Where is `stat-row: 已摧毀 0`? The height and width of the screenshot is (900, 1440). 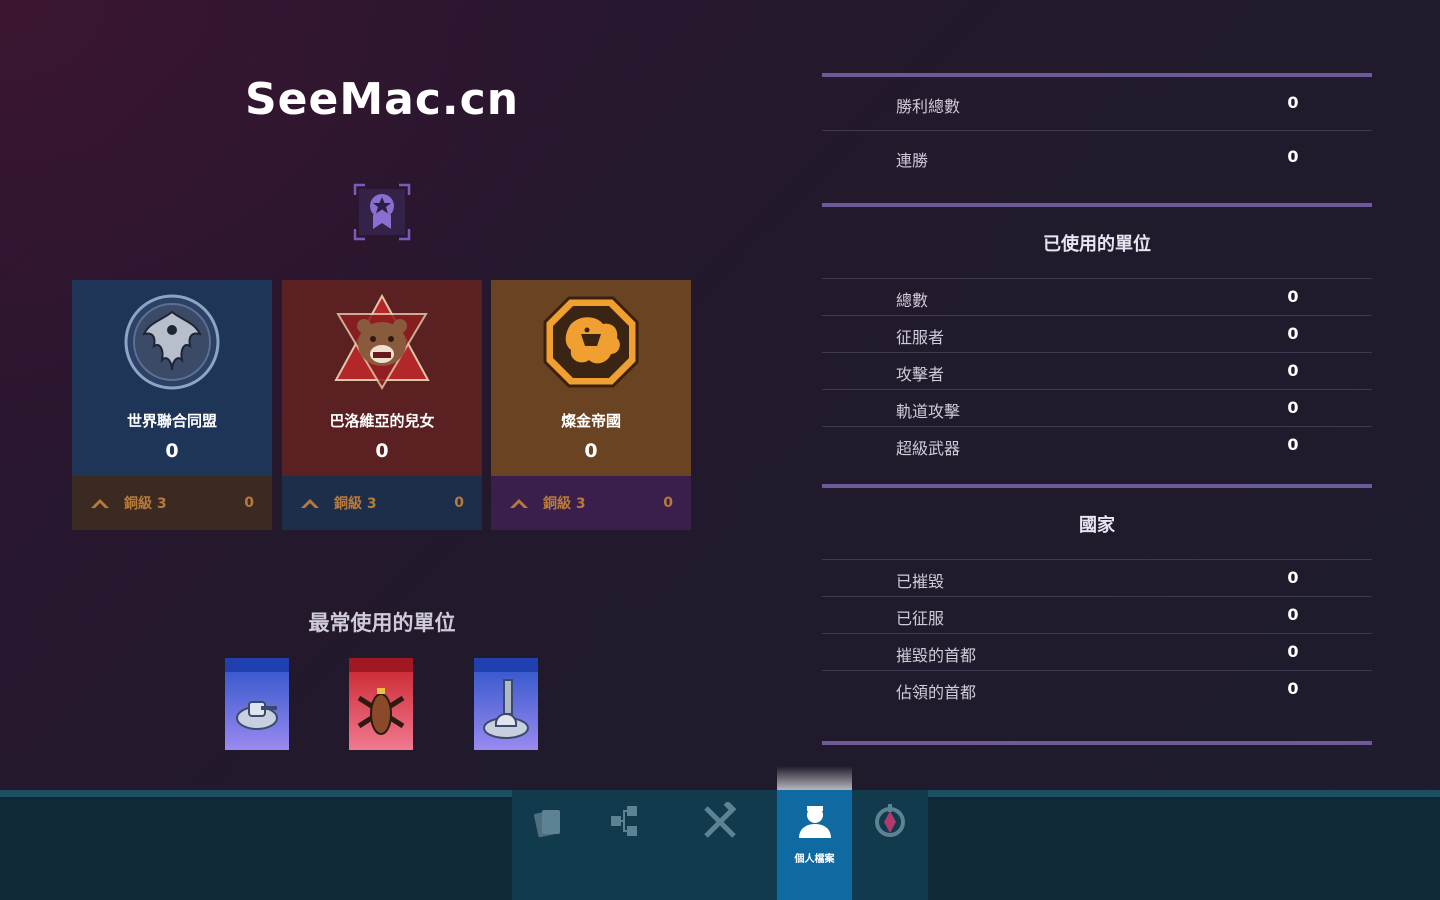 stat-row: 已摧毀 0 is located at coordinates (1097, 579).